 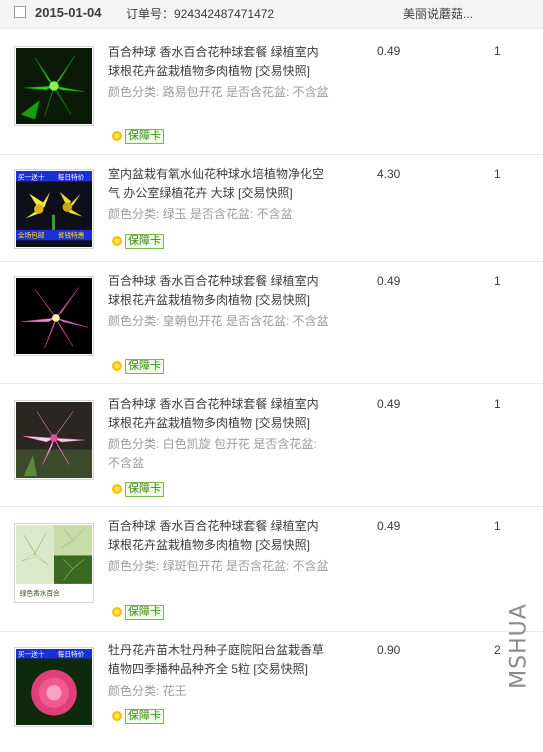 I want to click on lily-photo-green-white: 绿色香水百合, so click(x=54, y=563).